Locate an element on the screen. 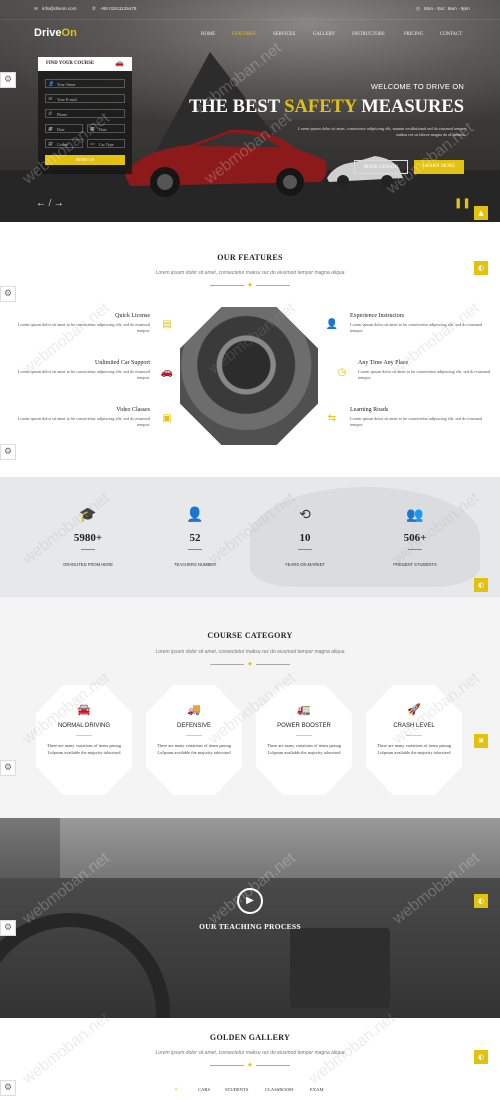 The image size is (500, 1100). center-console is located at coordinates (340, 968).